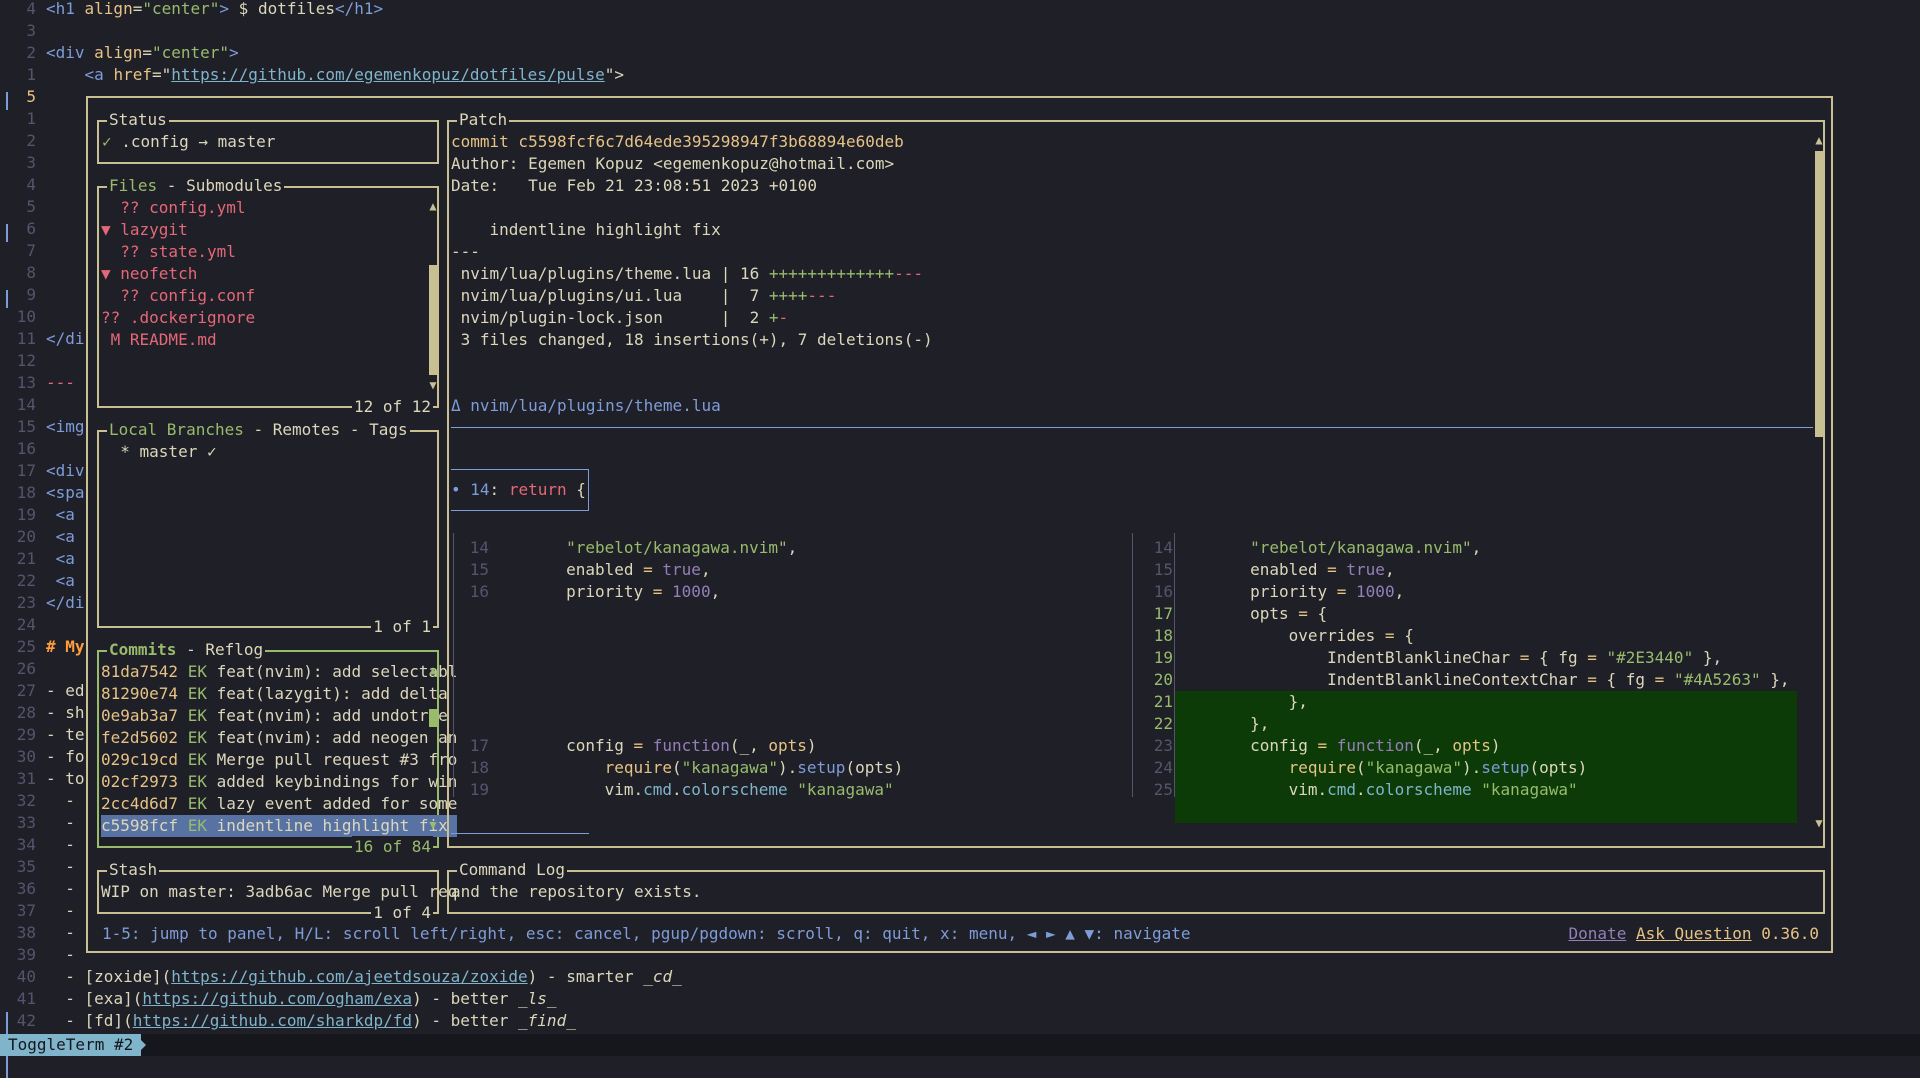 This screenshot has height=1078, width=1920. I want to click on command-log-title: Command Log, so click(512, 870).